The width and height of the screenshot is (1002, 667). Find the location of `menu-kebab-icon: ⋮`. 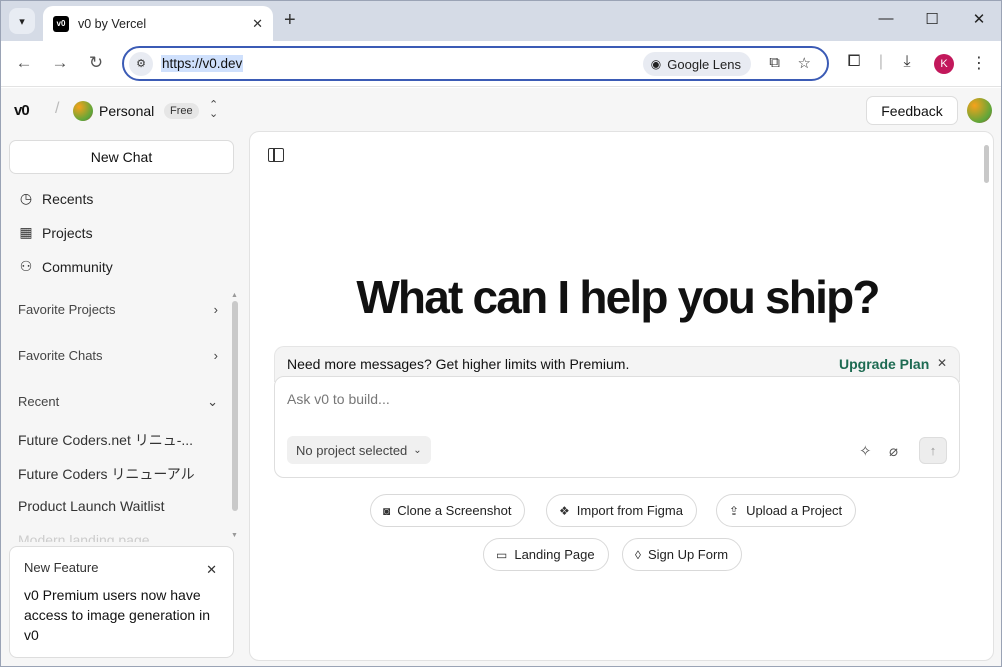

menu-kebab-icon: ⋮ is located at coordinates (979, 63).